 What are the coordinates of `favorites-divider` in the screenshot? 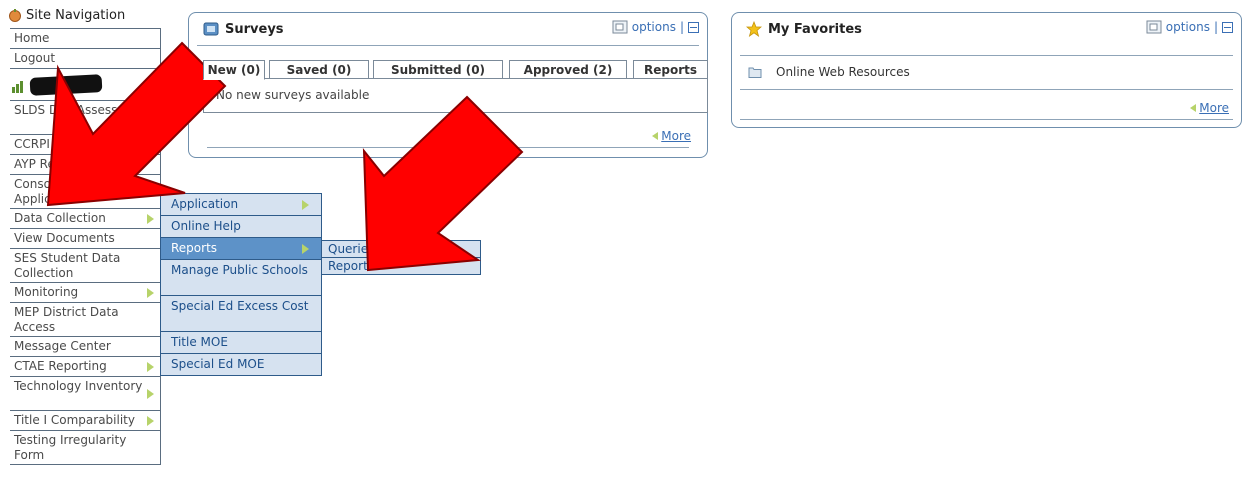 It's located at (986, 89).